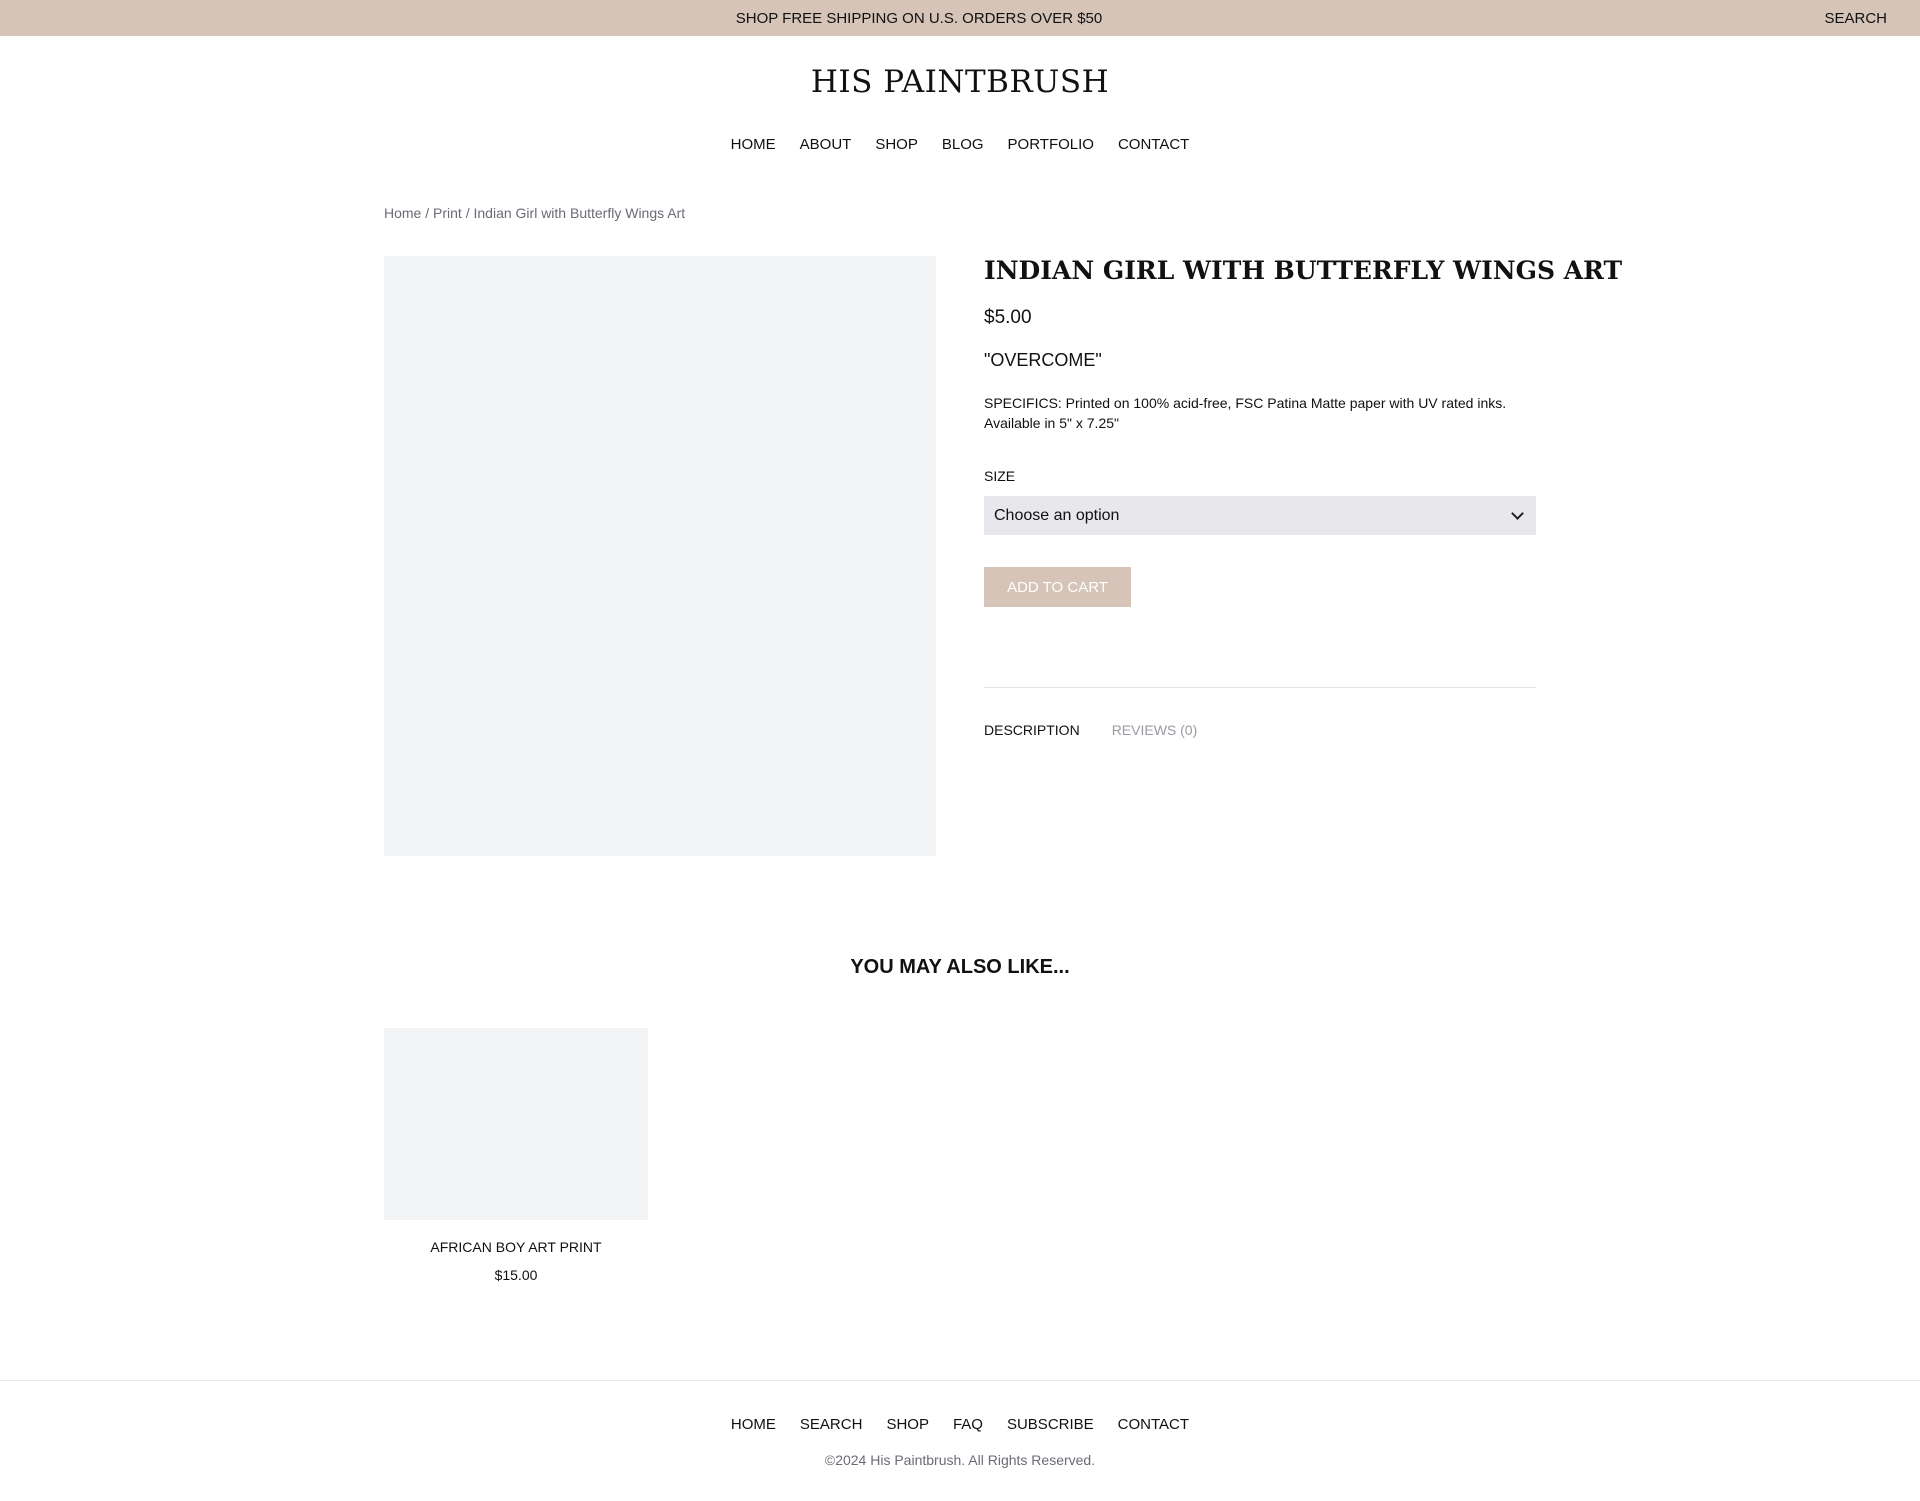  I want to click on chevron-down-icon, so click(1517, 513).